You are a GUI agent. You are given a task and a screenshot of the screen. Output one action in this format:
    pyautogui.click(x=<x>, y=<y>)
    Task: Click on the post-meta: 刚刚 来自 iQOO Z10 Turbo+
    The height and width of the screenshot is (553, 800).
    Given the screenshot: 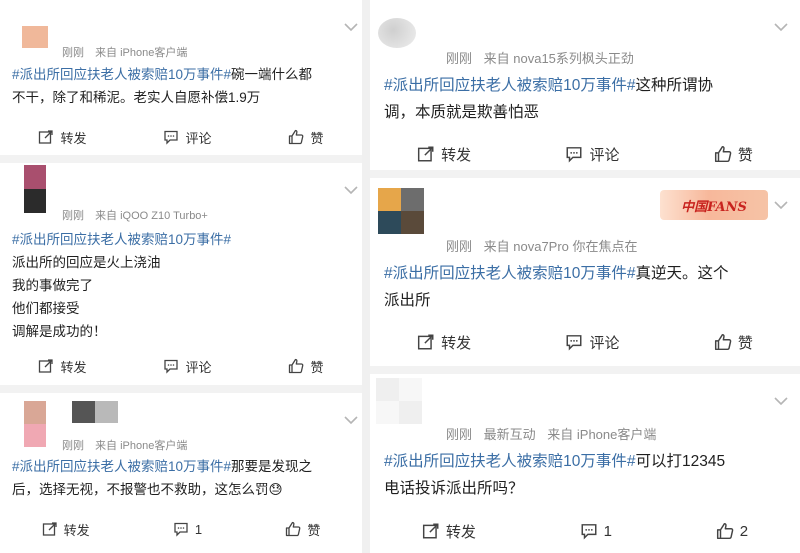 What is the action you would take?
    pyautogui.click(x=139, y=215)
    